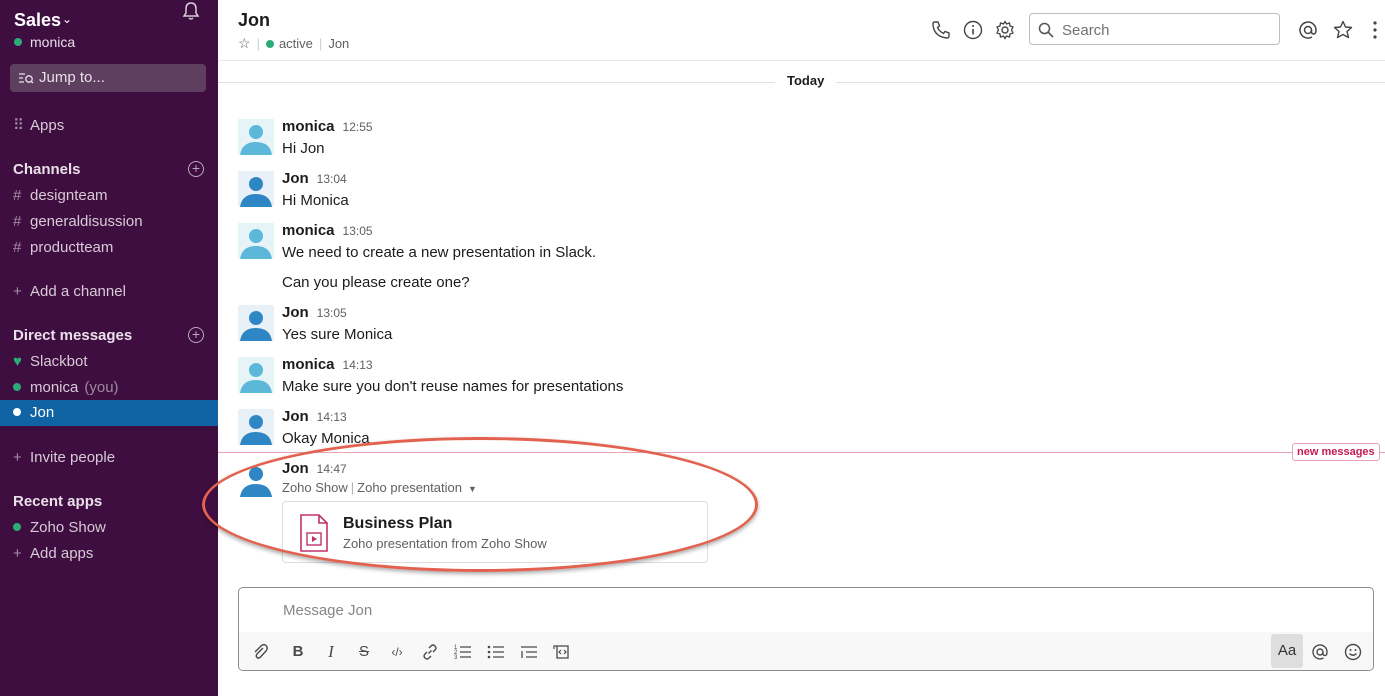  I want to click on dm-label: monica, so click(54, 387).